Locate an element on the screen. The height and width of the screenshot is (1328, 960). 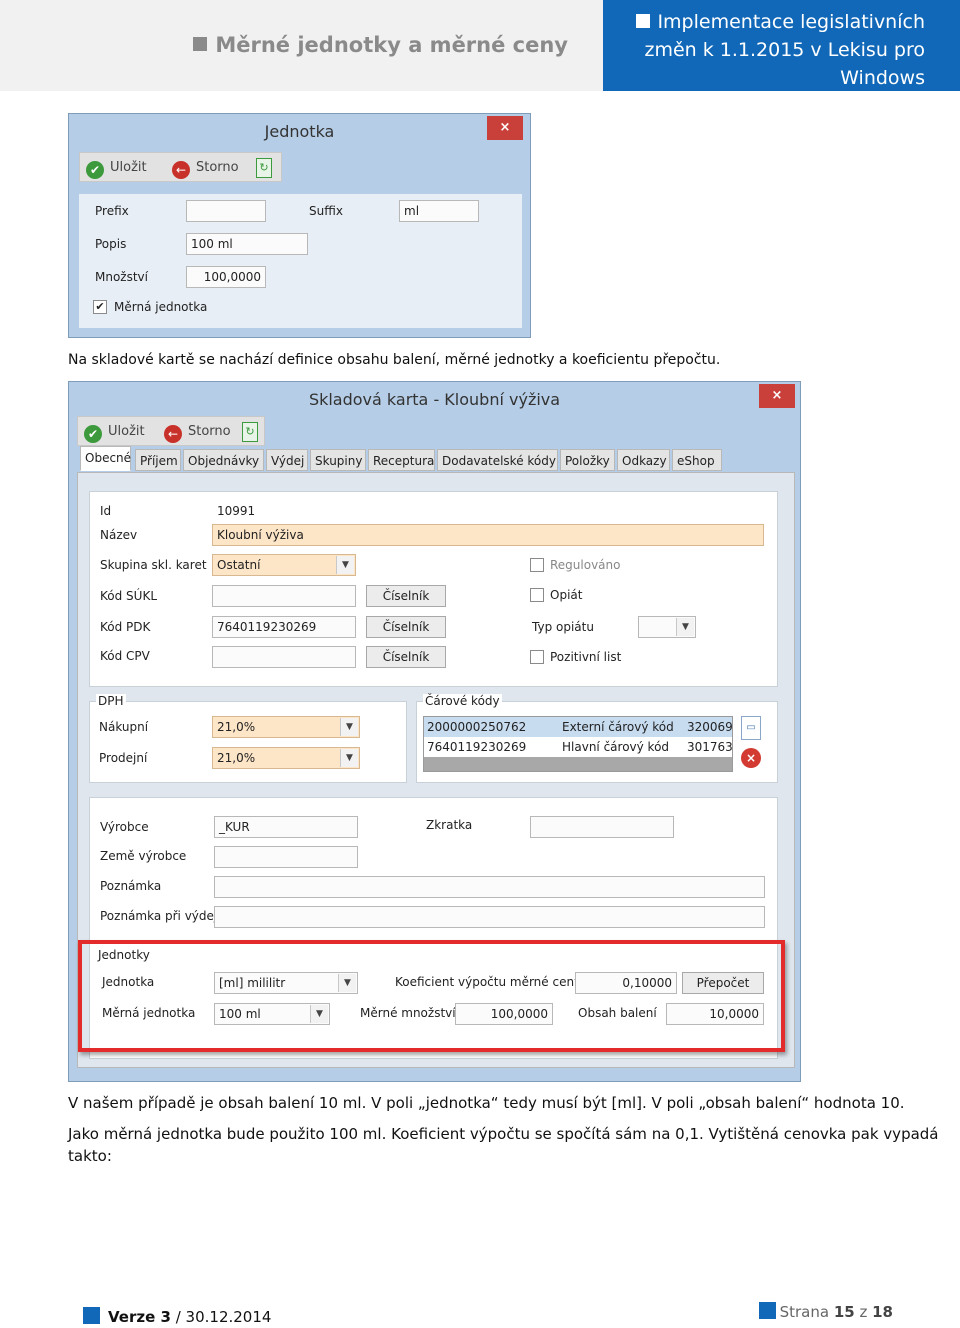
footer-page: Strana 15 z 18 is located at coordinates (825, 1311).